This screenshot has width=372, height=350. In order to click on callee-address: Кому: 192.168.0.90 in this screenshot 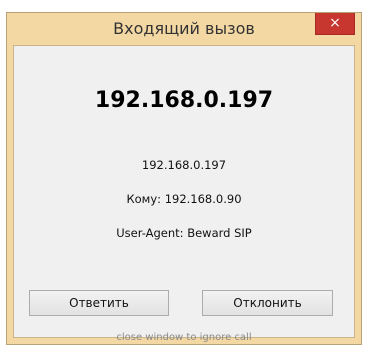, I will do `click(184, 199)`.